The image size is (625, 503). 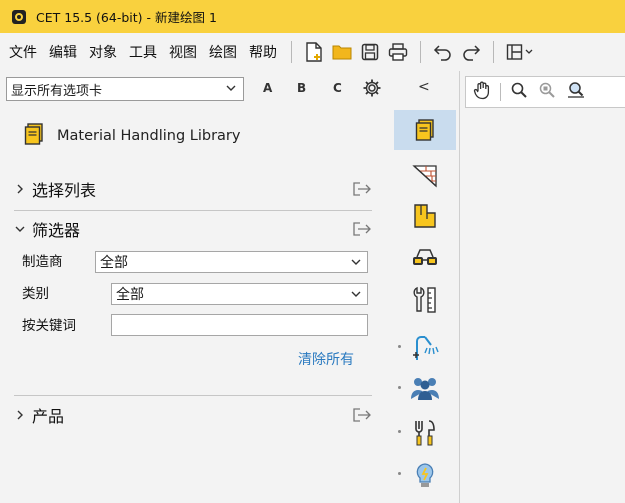 What do you see at coordinates (500, 92) in the screenshot?
I see `view-divider` at bounding box center [500, 92].